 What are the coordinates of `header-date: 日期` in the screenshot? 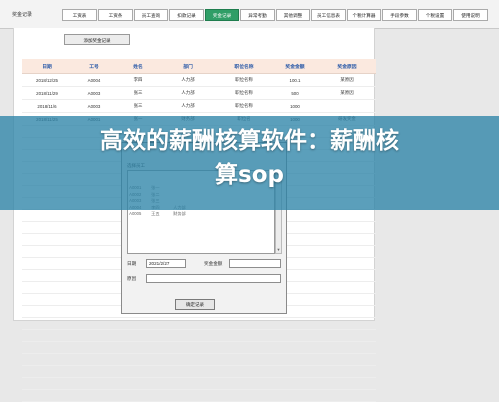 It's located at (47, 66).